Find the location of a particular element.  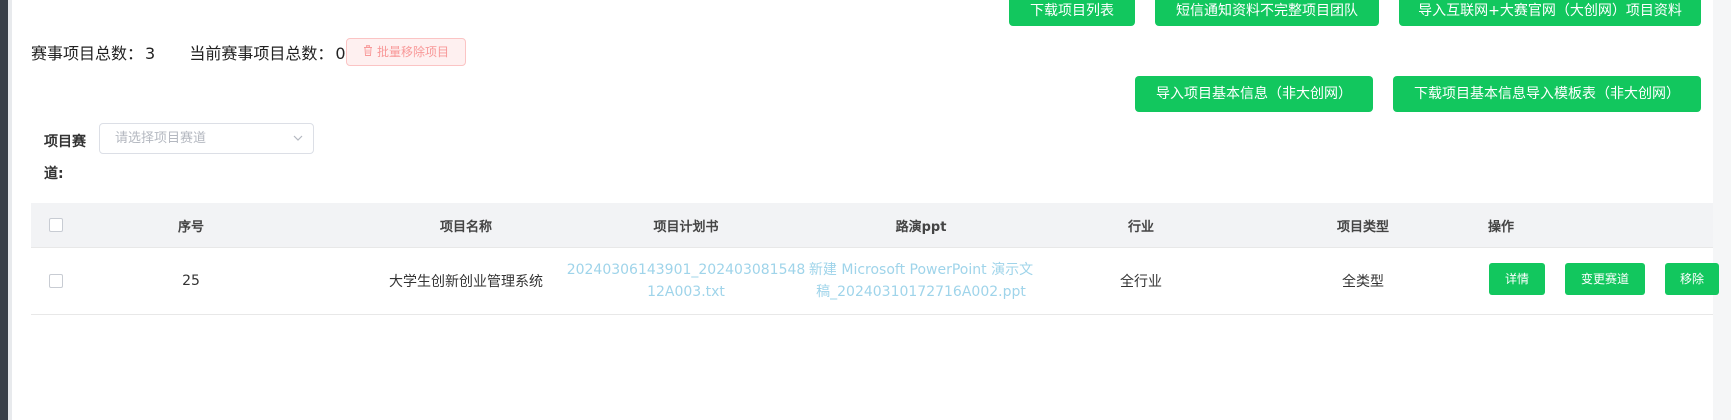

current-value: 0 is located at coordinates (340, 53).